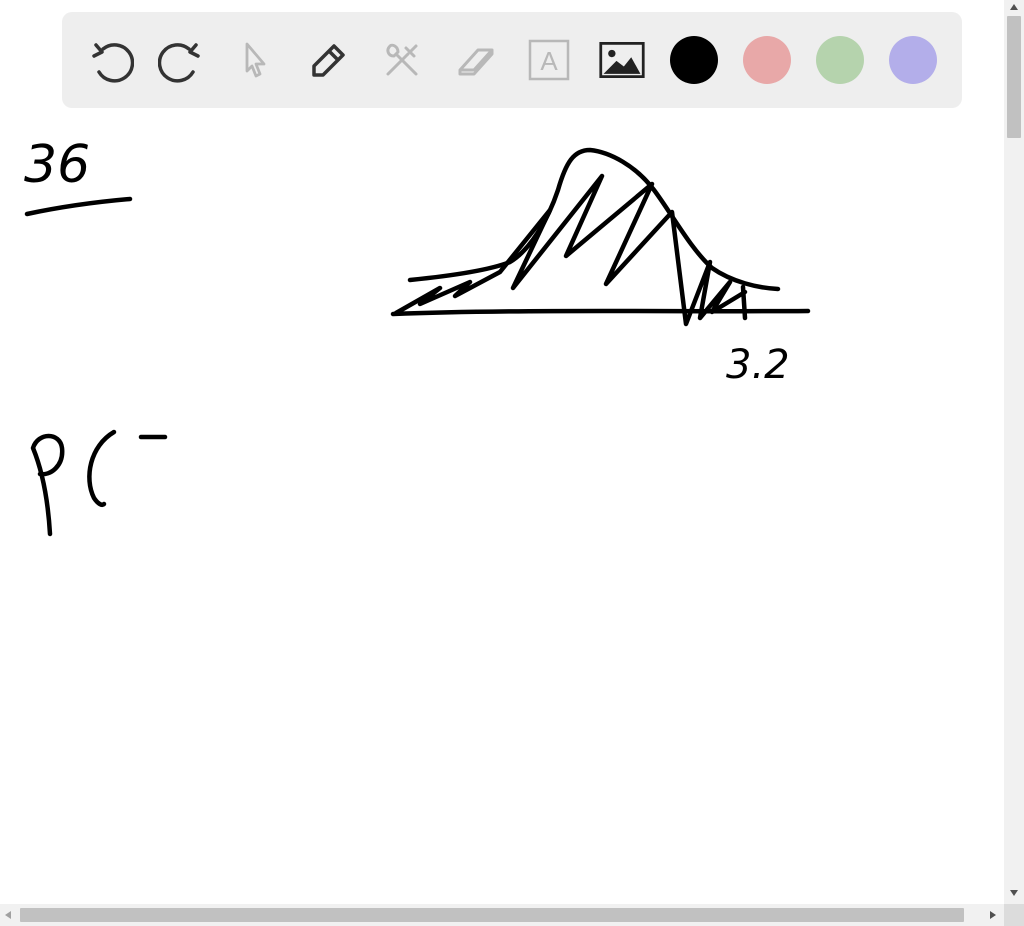 The width and height of the screenshot is (1024, 926). What do you see at coordinates (47, 485) in the screenshot?
I see `letter-p-stroke` at bounding box center [47, 485].